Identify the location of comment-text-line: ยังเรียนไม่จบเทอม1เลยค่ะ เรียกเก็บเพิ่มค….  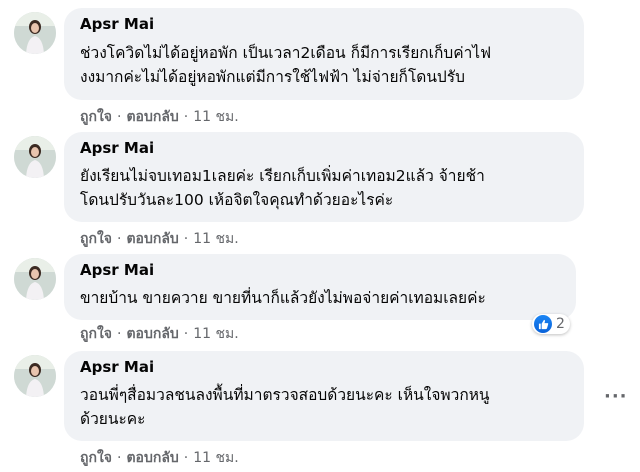
(282, 176).